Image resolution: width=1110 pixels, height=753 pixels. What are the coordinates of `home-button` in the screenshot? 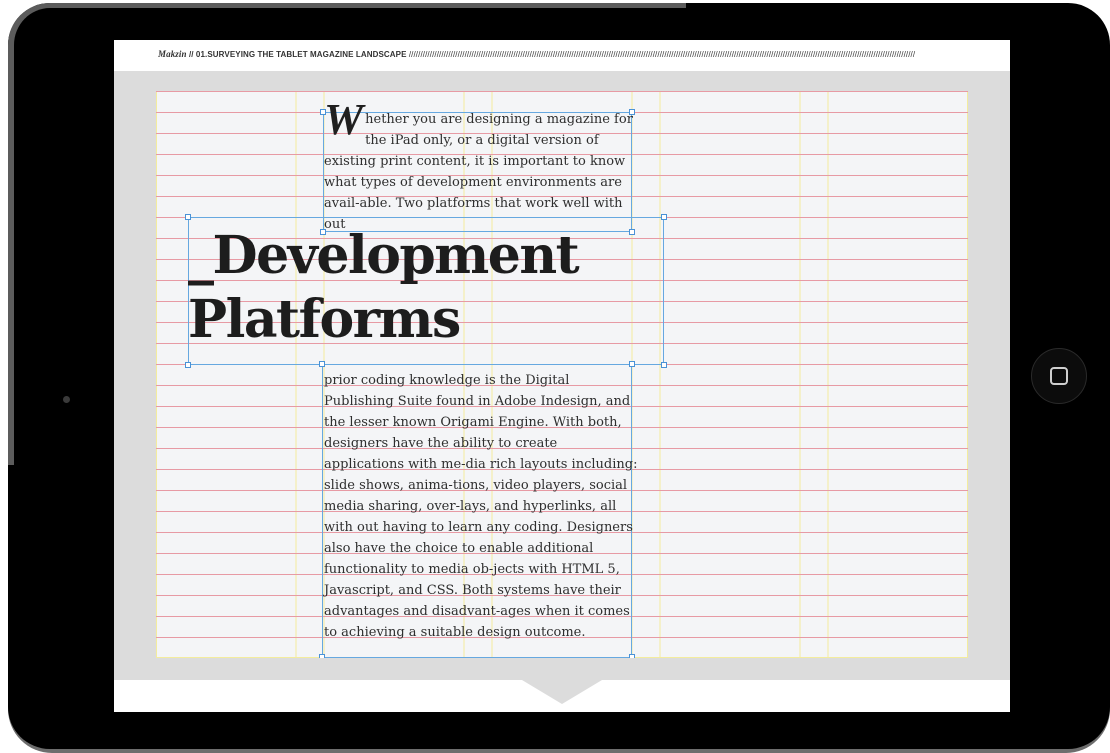 It's located at (1059, 376).